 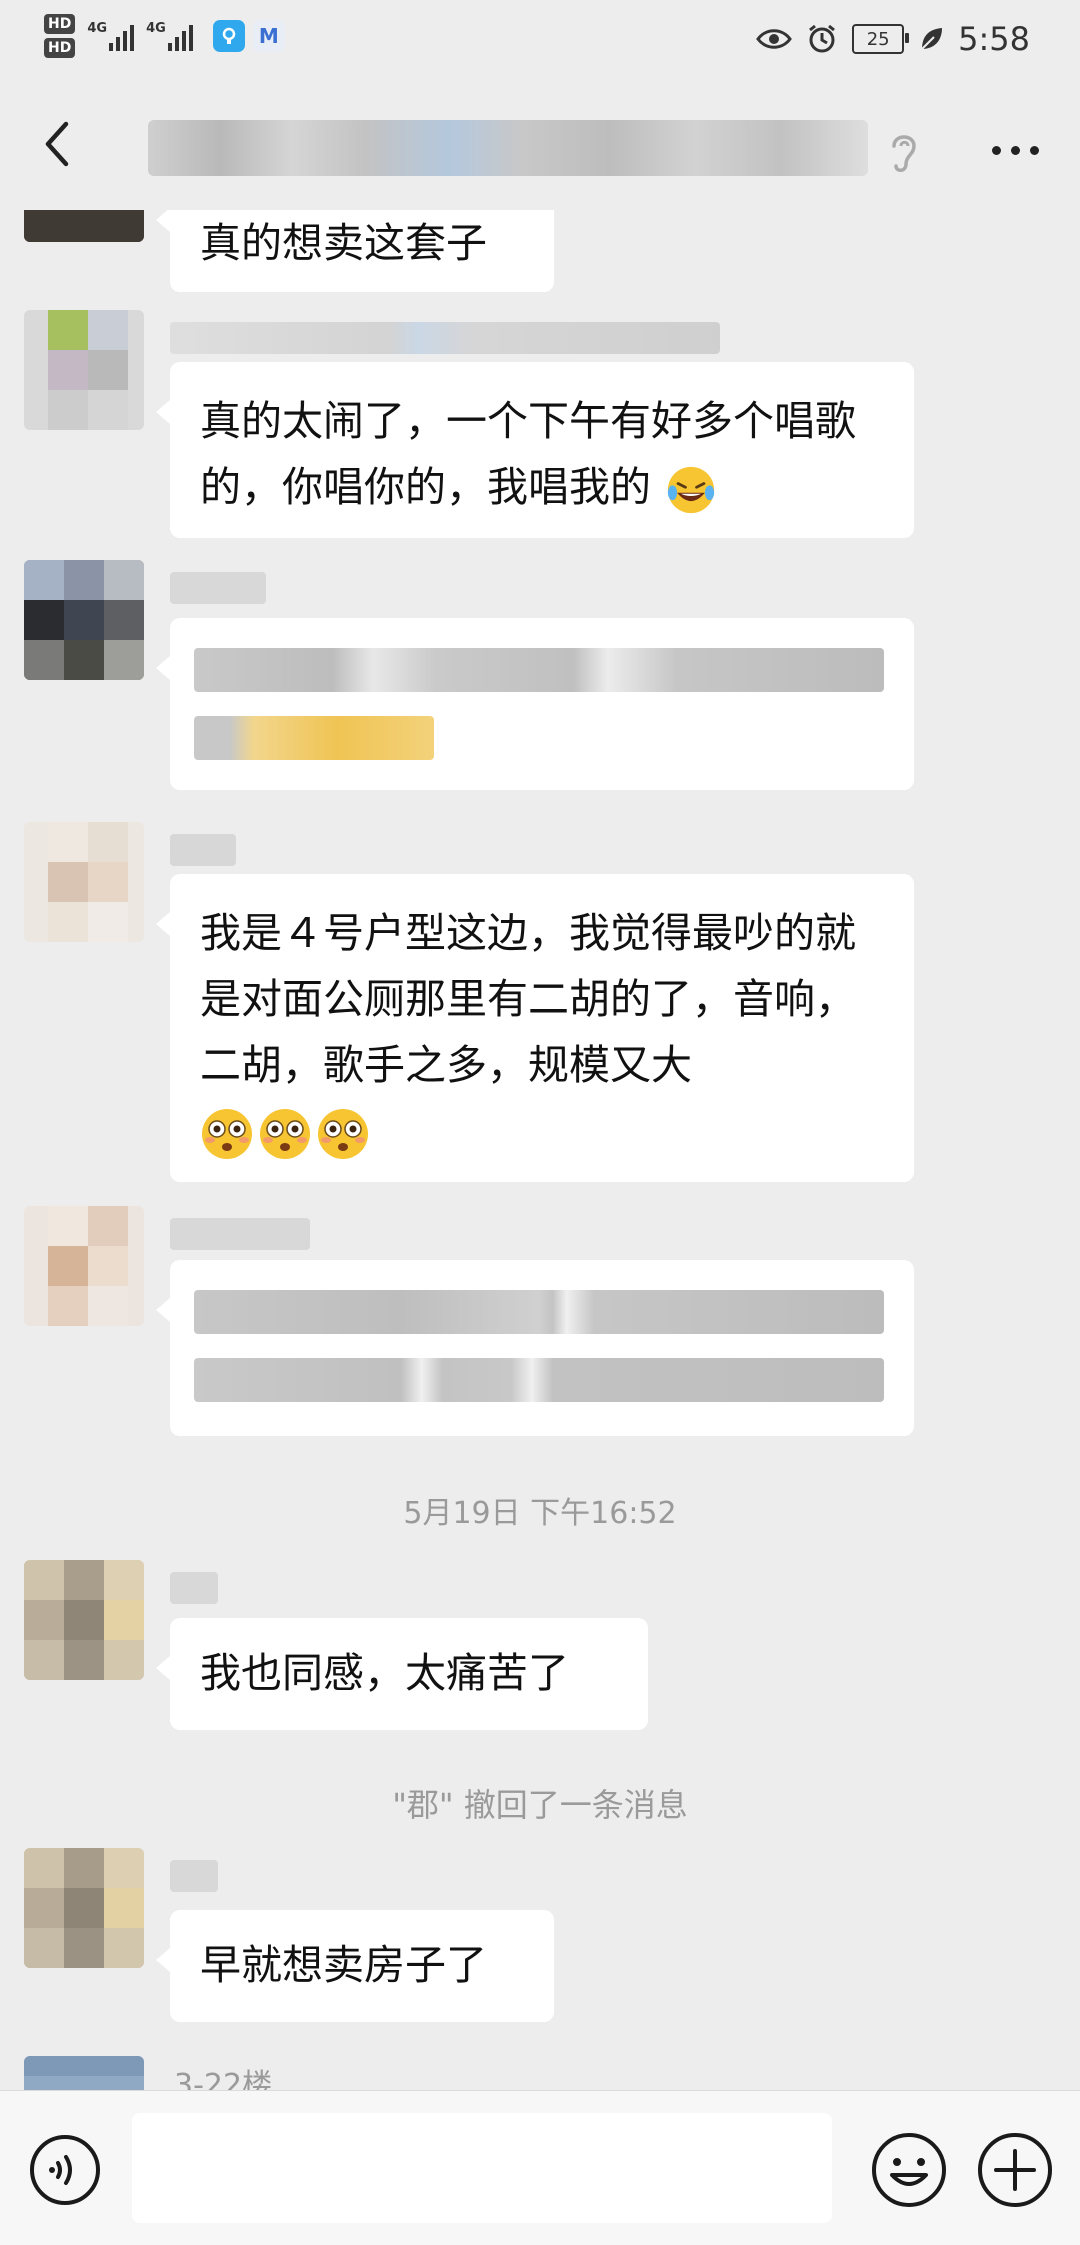 What do you see at coordinates (881, 39) in the screenshot?
I see `battery-icon: 25` at bounding box center [881, 39].